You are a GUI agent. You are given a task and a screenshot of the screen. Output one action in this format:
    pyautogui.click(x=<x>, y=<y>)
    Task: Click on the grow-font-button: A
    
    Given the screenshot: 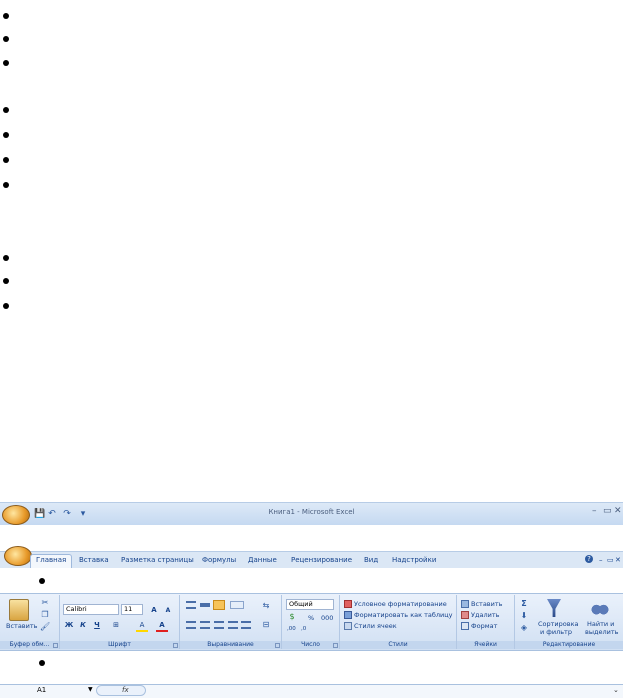 What is the action you would take?
    pyautogui.click(x=154, y=610)
    